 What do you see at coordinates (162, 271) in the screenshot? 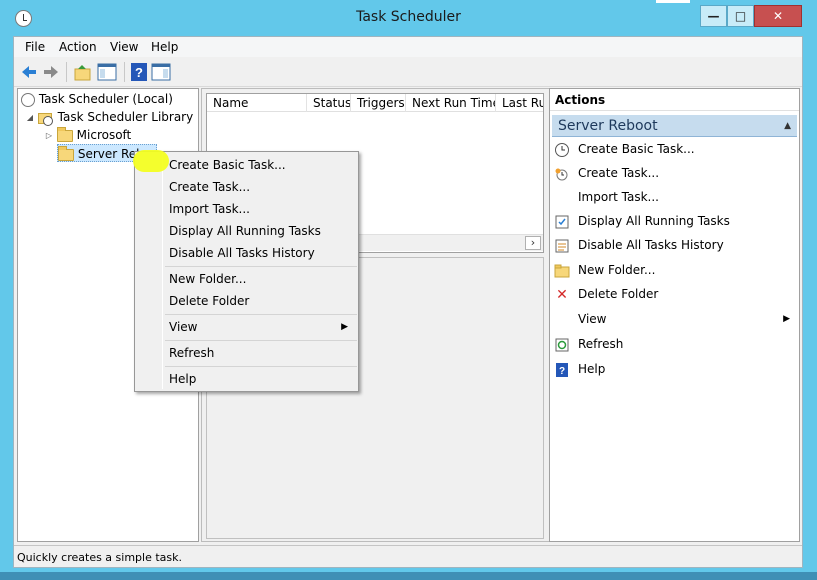
I see `context-menu-gutter` at bounding box center [162, 271].